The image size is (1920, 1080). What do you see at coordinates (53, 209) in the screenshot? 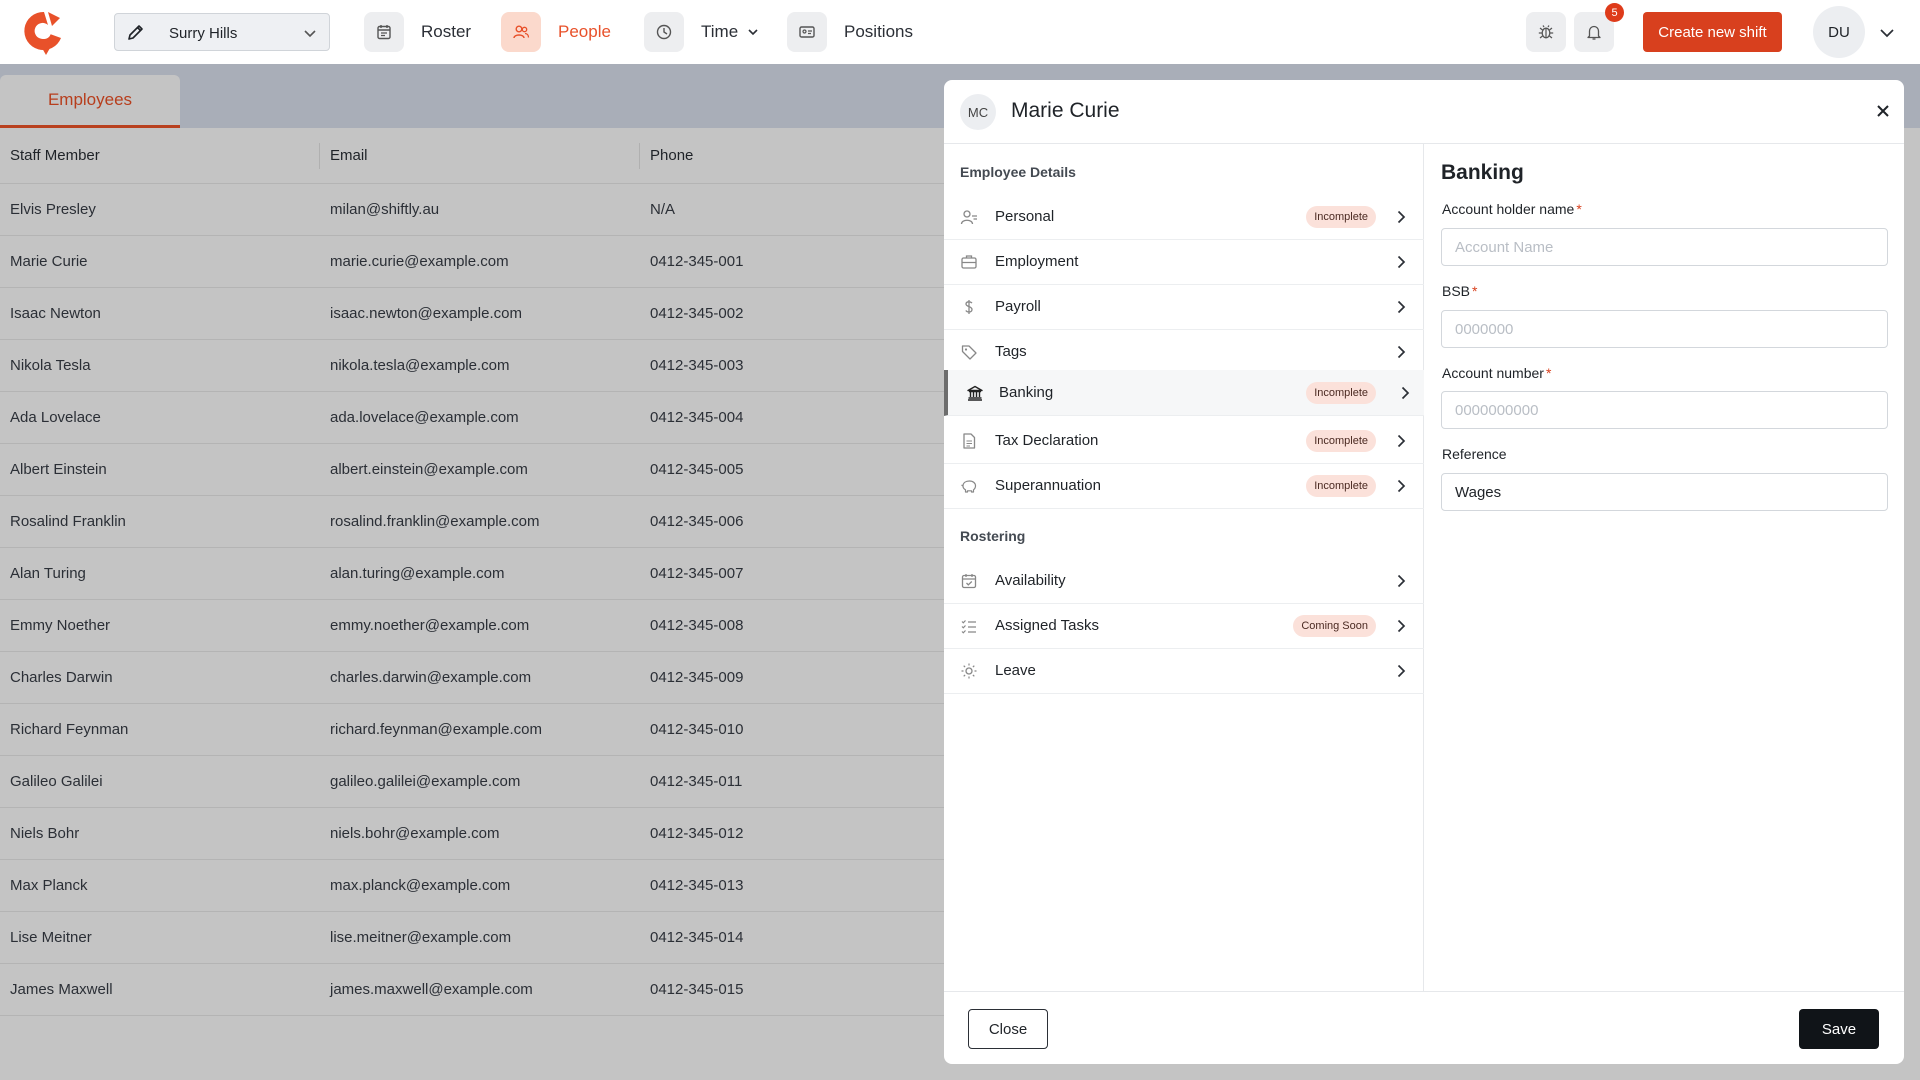
I see `staff-member-cell: Elvis Presley` at bounding box center [53, 209].